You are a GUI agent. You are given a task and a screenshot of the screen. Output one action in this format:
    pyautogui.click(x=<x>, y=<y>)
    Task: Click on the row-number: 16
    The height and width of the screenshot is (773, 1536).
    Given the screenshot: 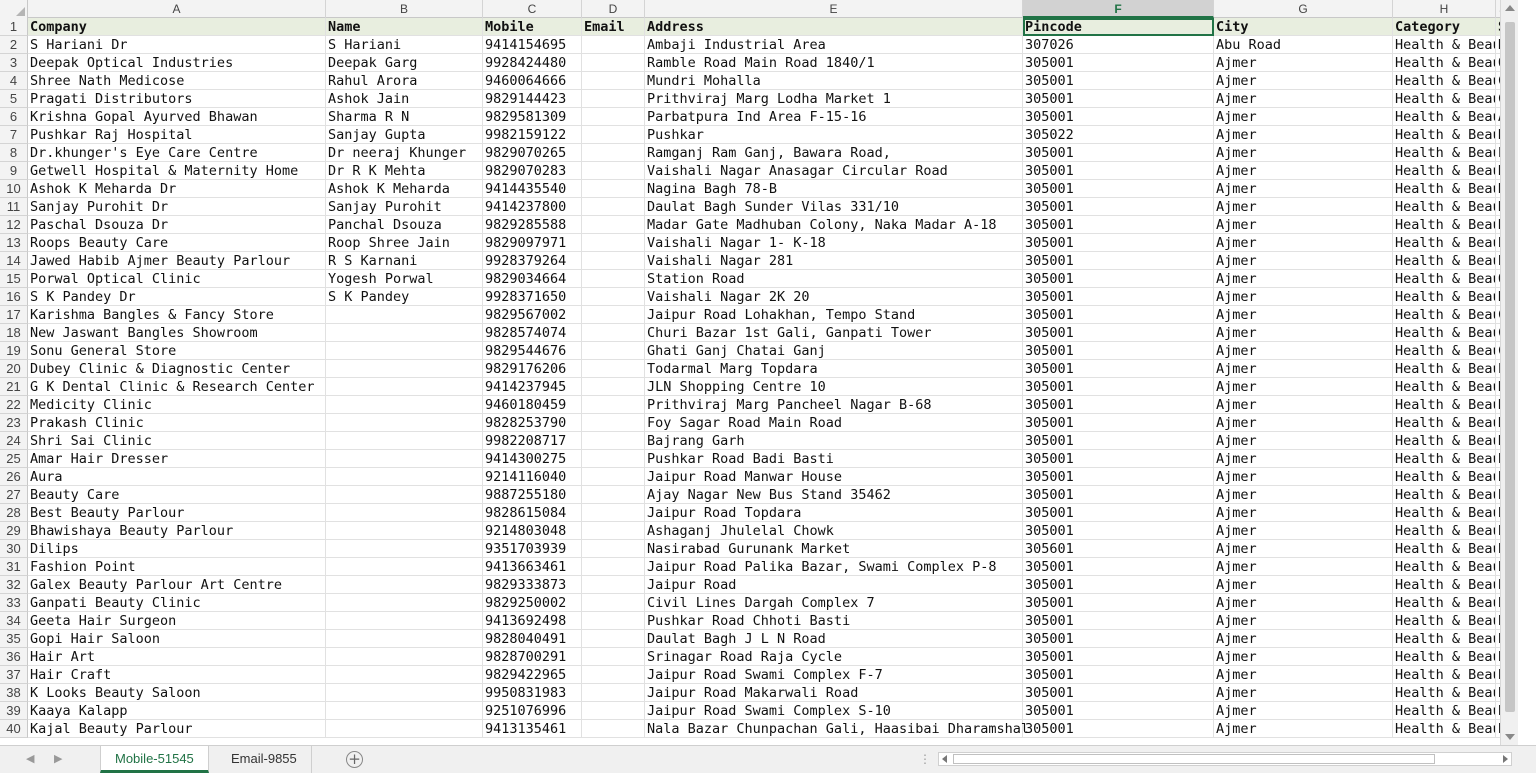 What is the action you would take?
    pyautogui.click(x=14, y=297)
    